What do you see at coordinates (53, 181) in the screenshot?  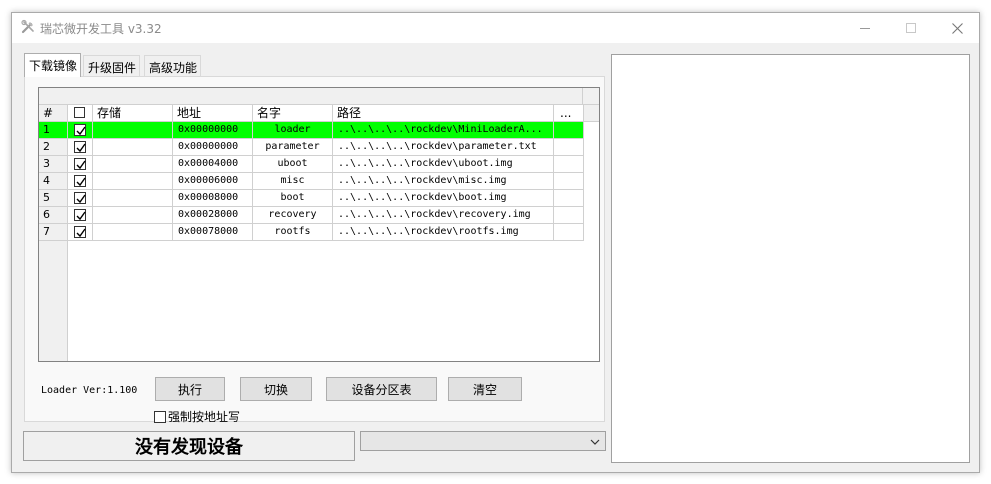 I see `row-index: 4` at bounding box center [53, 181].